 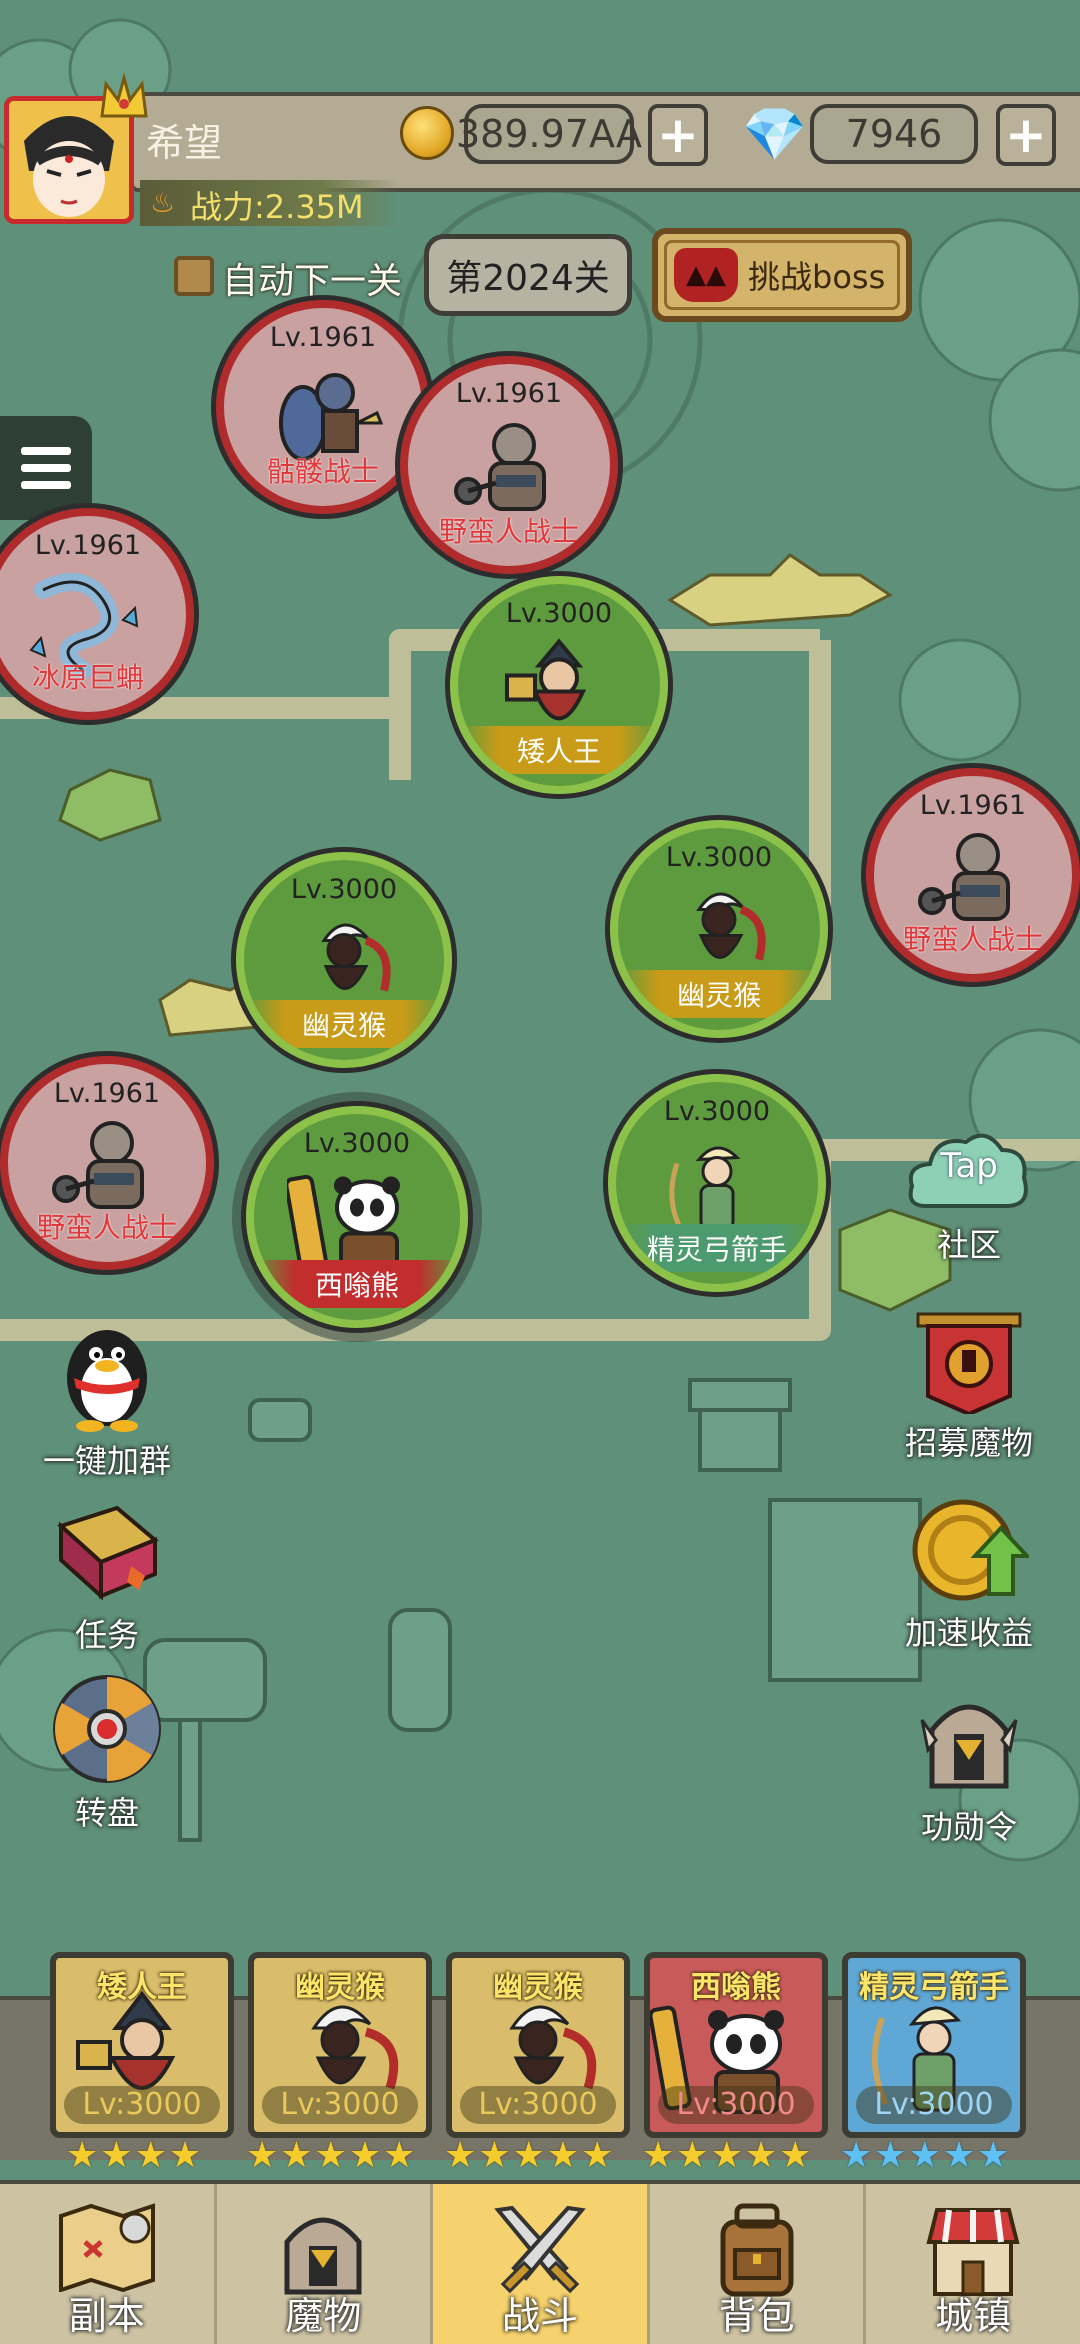 I want to click on team-slot-4: 西嗡熊 Lv:3000, so click(x=736, y=2045).